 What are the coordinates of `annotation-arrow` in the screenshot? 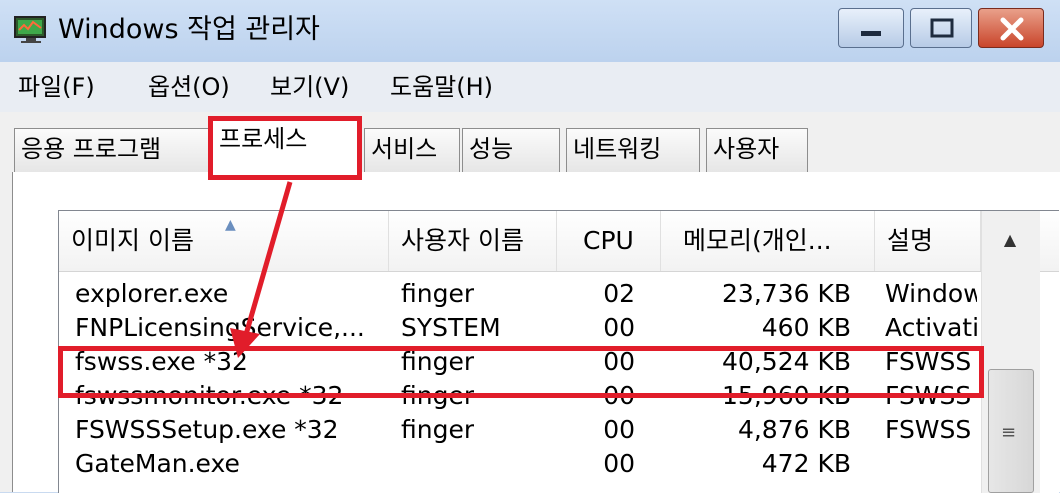 It's located at (261, 269).